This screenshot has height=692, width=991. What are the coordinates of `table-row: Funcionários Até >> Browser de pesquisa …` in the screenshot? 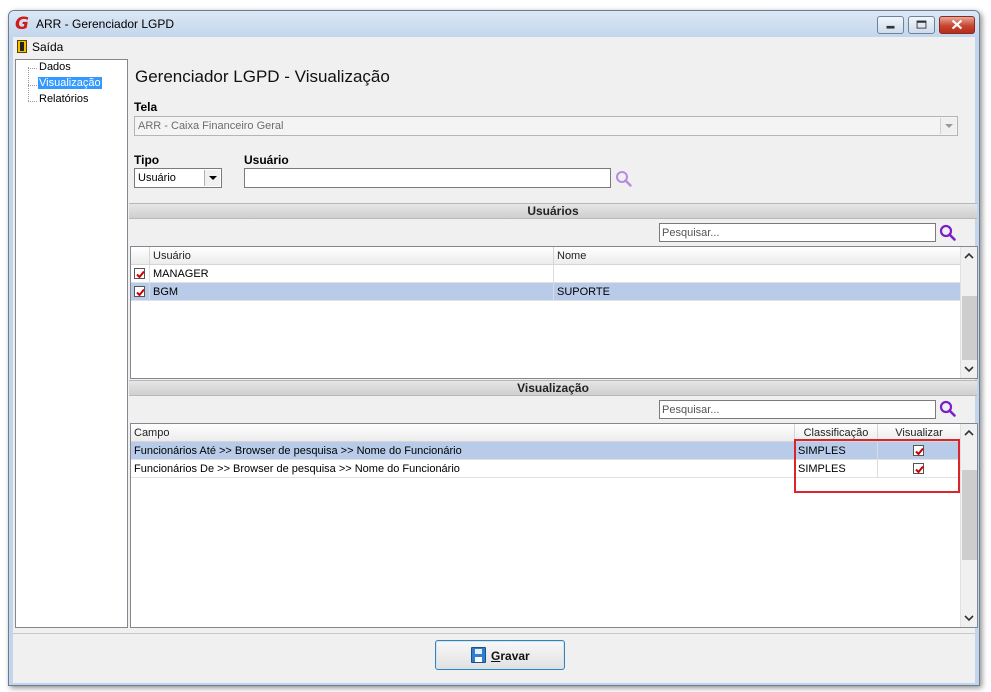 It's located at (546, 451).